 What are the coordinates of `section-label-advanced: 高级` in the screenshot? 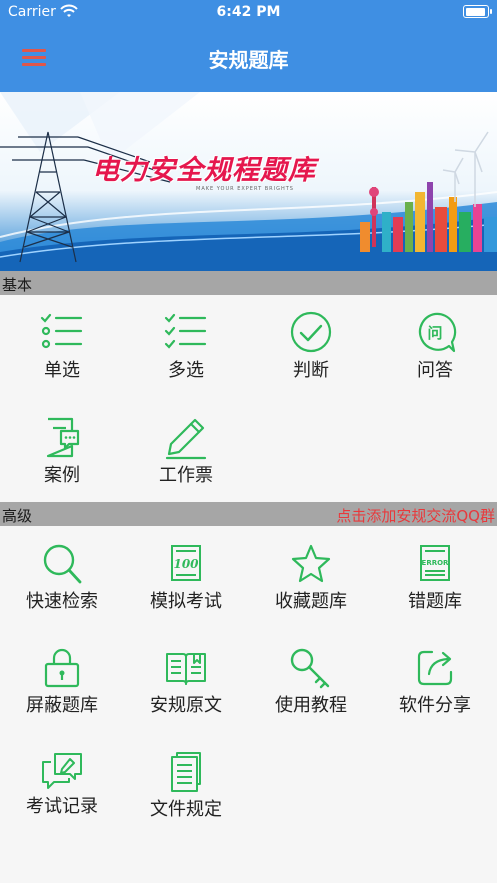 It's located at (17, 516).